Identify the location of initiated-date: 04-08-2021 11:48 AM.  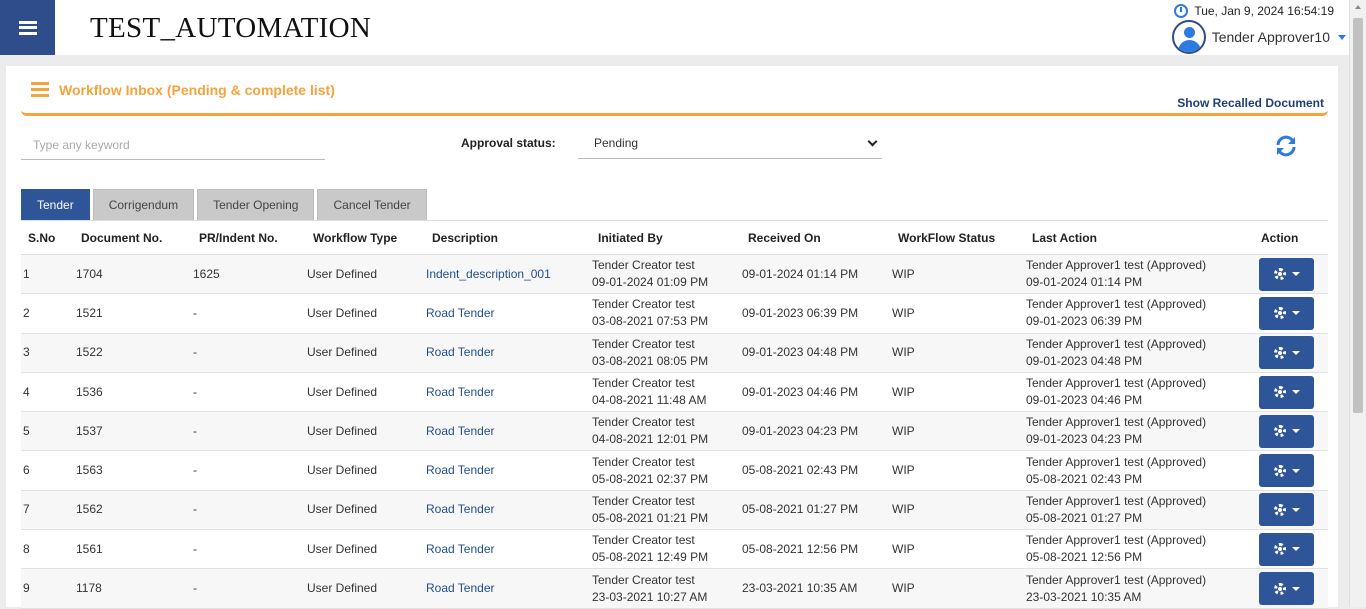
(649, 400).